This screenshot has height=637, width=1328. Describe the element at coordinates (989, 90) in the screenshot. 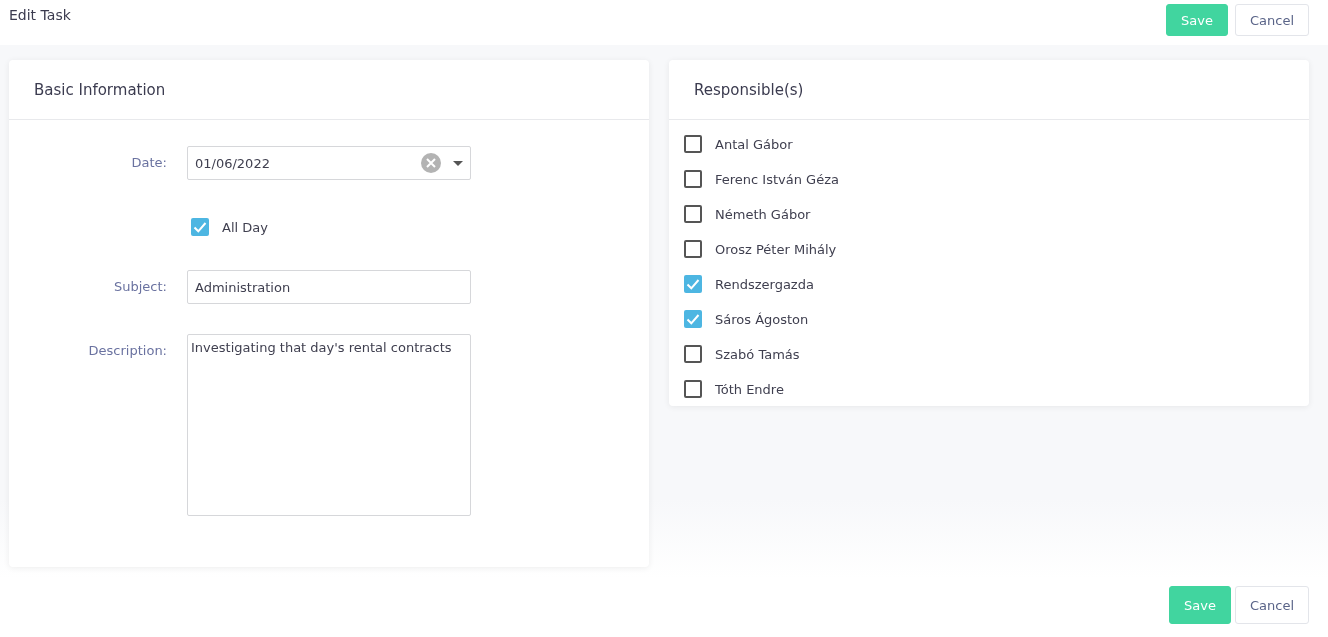

I see `card-title: Responsible(s)` at that location.